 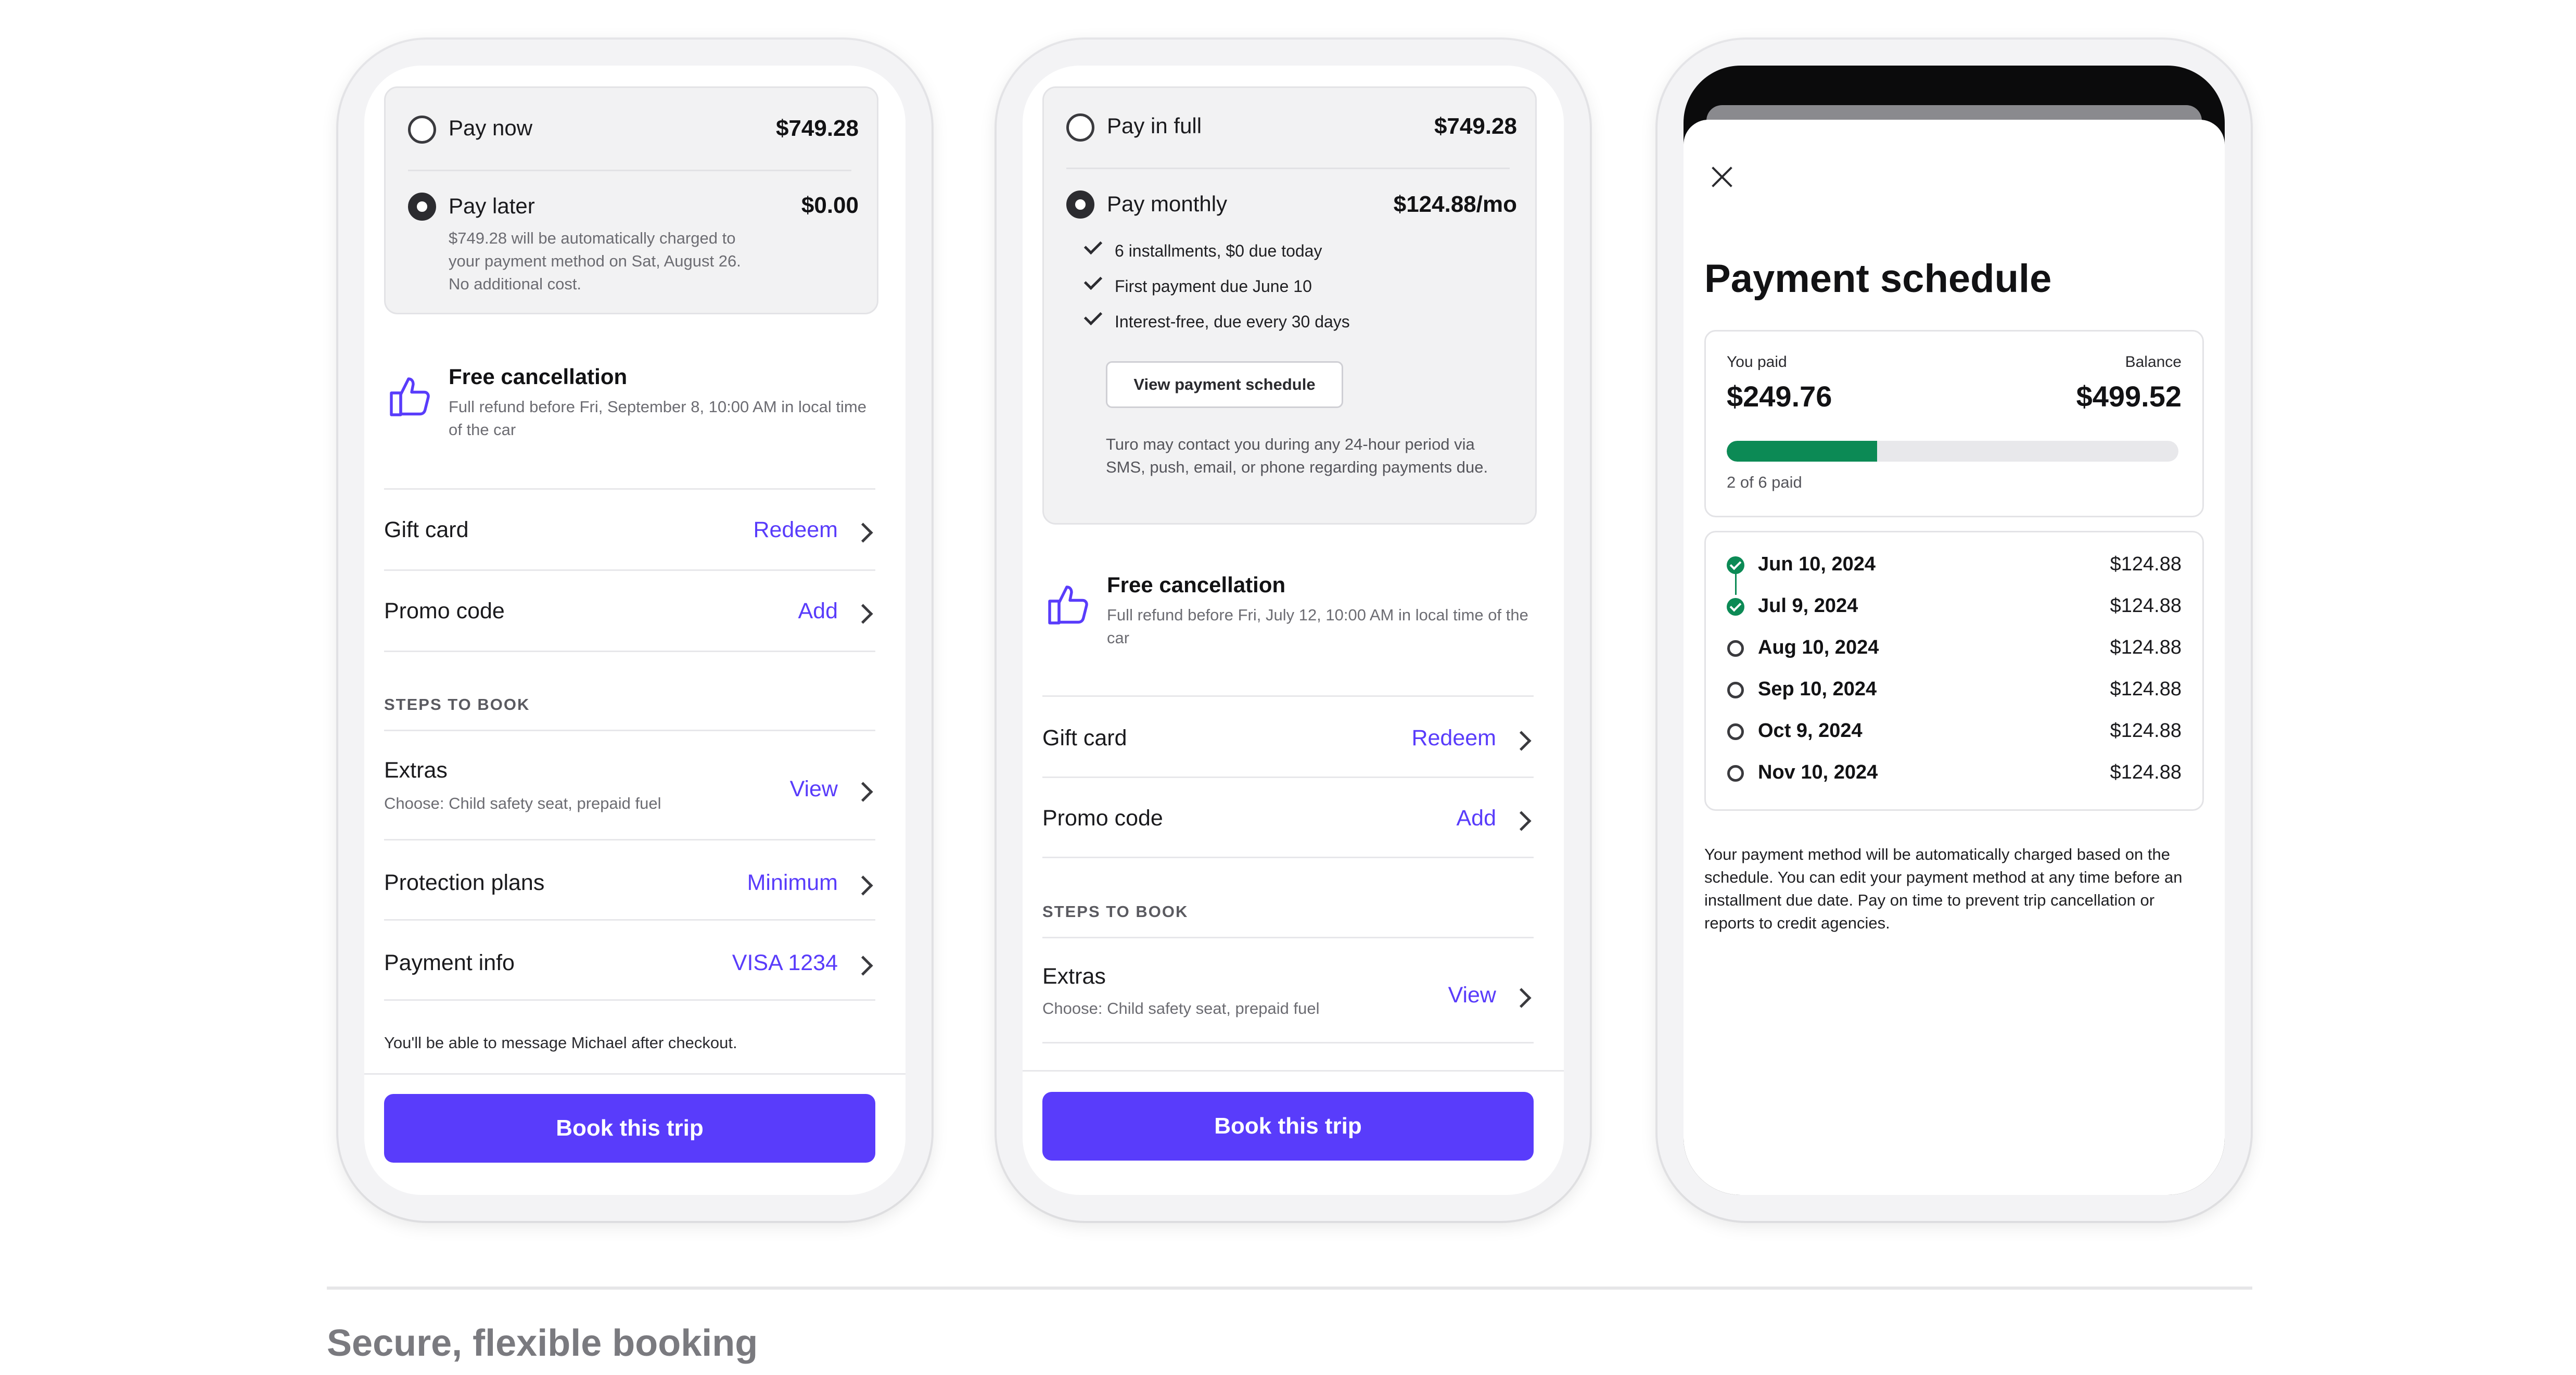 What do you see at coordinates (1080, 128) in the screenshot?
I see `pay-in-full-radio` at bounding box center [1080, 128].